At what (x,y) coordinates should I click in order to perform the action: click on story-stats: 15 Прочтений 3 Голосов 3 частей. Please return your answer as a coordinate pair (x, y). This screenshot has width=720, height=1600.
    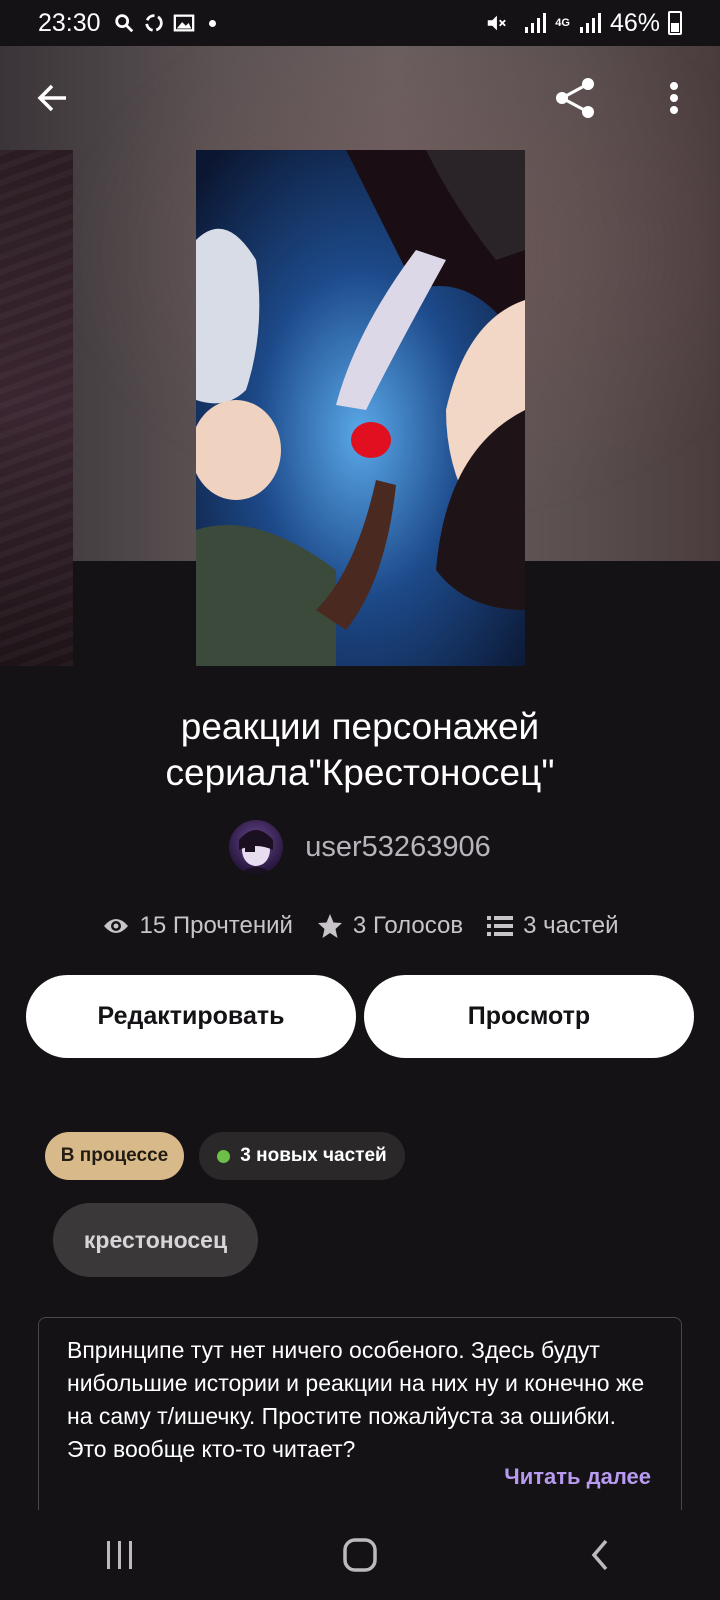
    Looking at the image, I should click on (360, 926).